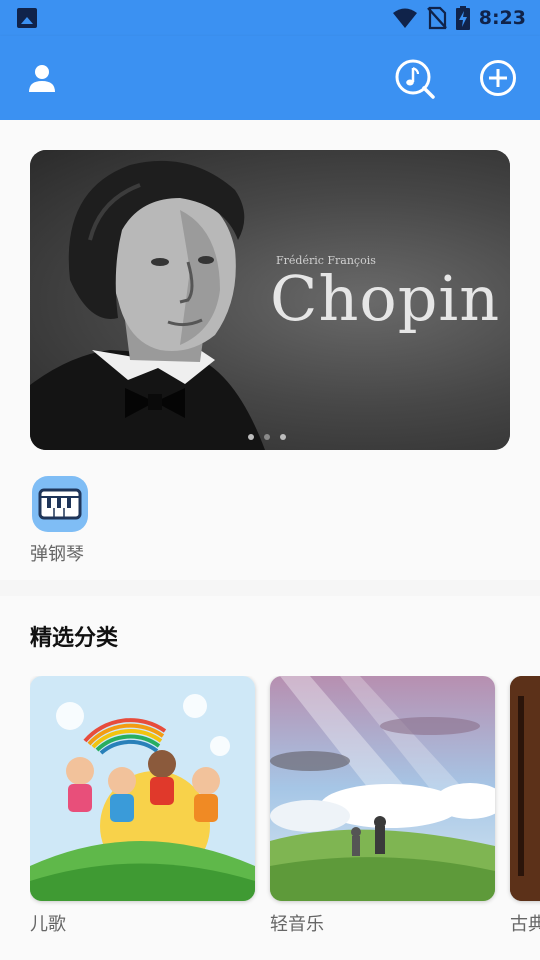 The height and width of the screenshot is (960, 540). I want to click on music-search-icon, so click(415, 79).